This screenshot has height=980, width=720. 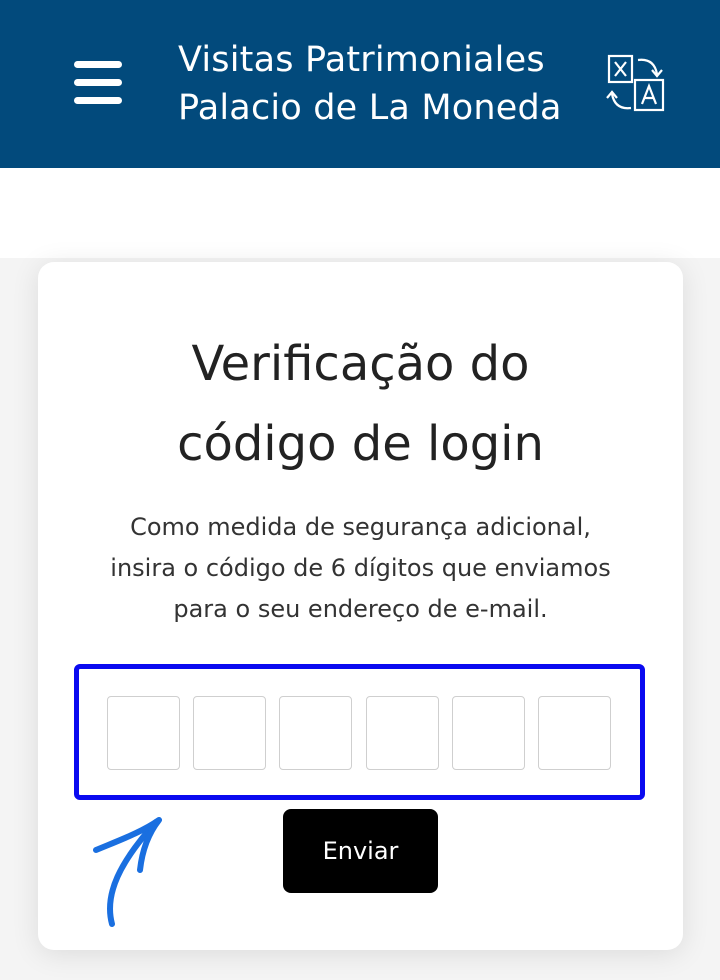 What do you see at coordinates (127, 872) in the screenshot?
I see `annotation-arrow-icon` at bounding box center [127, 872].